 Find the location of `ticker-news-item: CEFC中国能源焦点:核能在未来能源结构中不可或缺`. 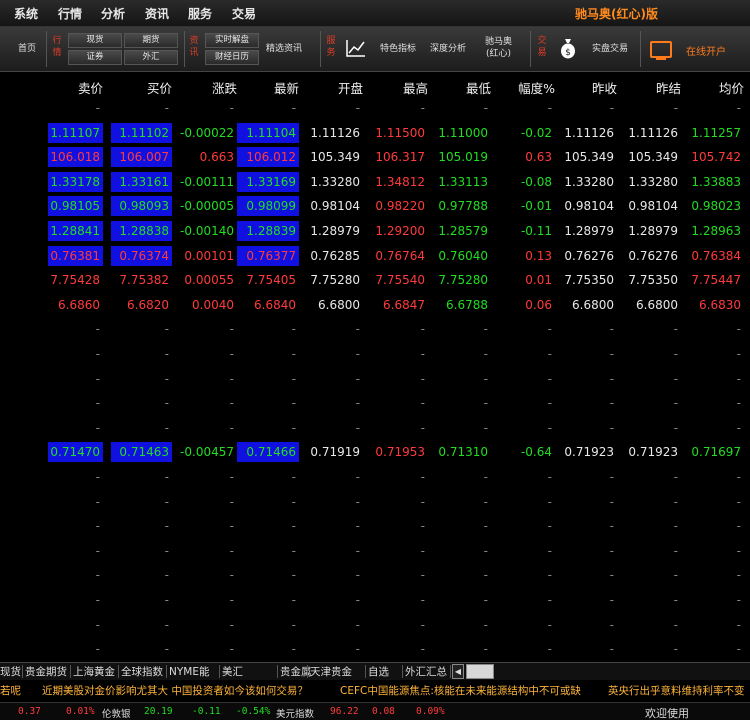

ticker-news-item: CEFC中国能源焦点:核能在未来能源结构中不可或缺 is located at coordinates (460, 690).